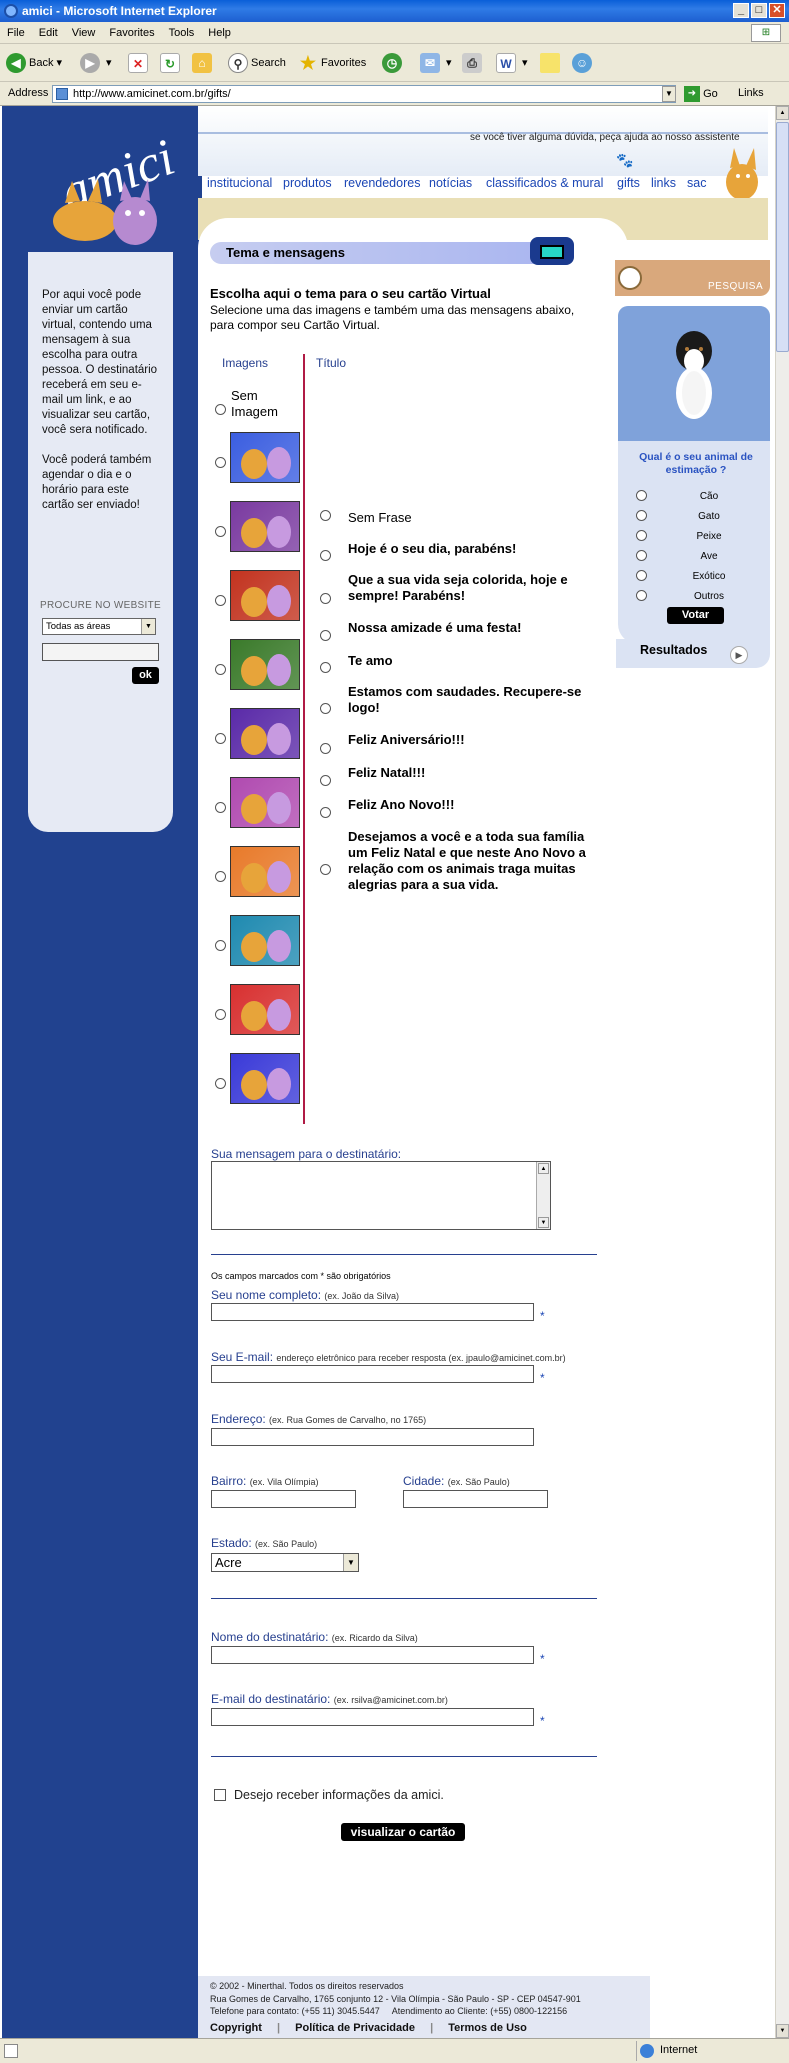 This screenshot has height=2063, width=789. What do you see at coordinates (551, 63) in the screenshot?
I see `discuss-button` at bounding box center [551, 63].